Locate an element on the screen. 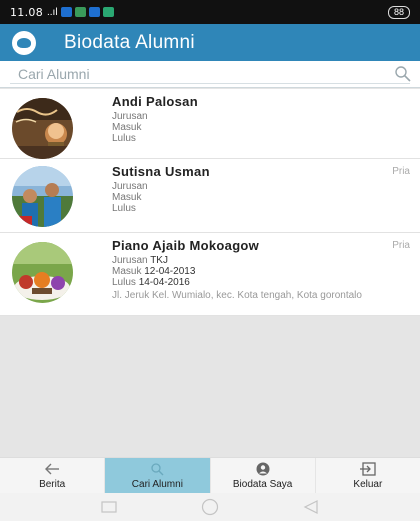 This screenshot has height=521, width=420. nav-label: Biodata Saya is located at coordinates (262, 484).